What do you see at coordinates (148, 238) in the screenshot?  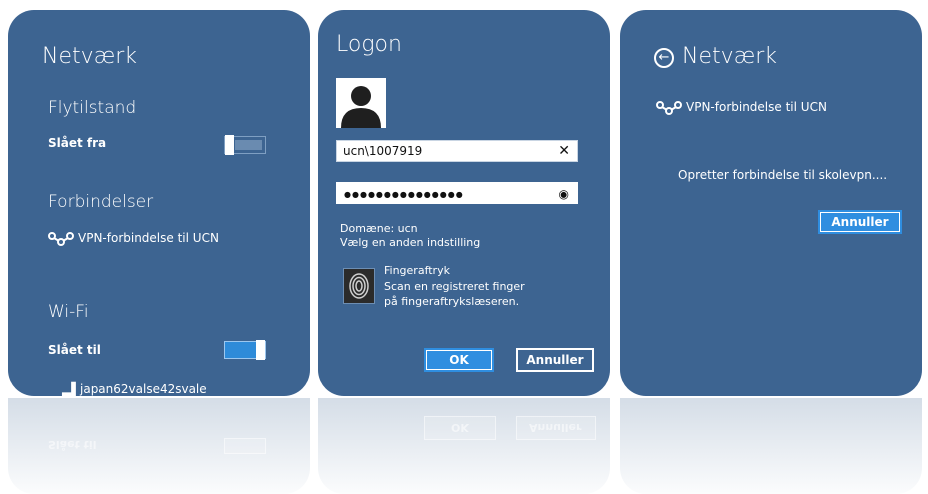 I see `vpn-connection-label: VPN-forbindelse til UCN` at bounding box center [148, 238].